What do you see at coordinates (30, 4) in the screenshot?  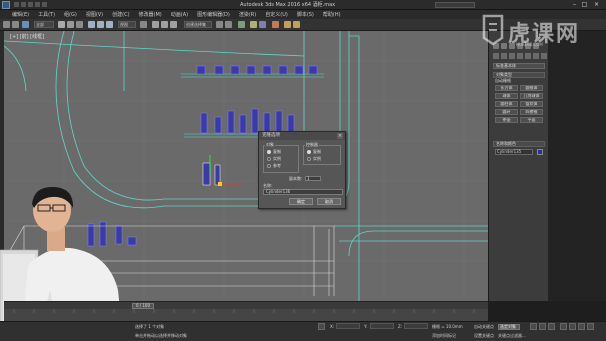 I see `save-file-icon` at bounding box center [30, 4].